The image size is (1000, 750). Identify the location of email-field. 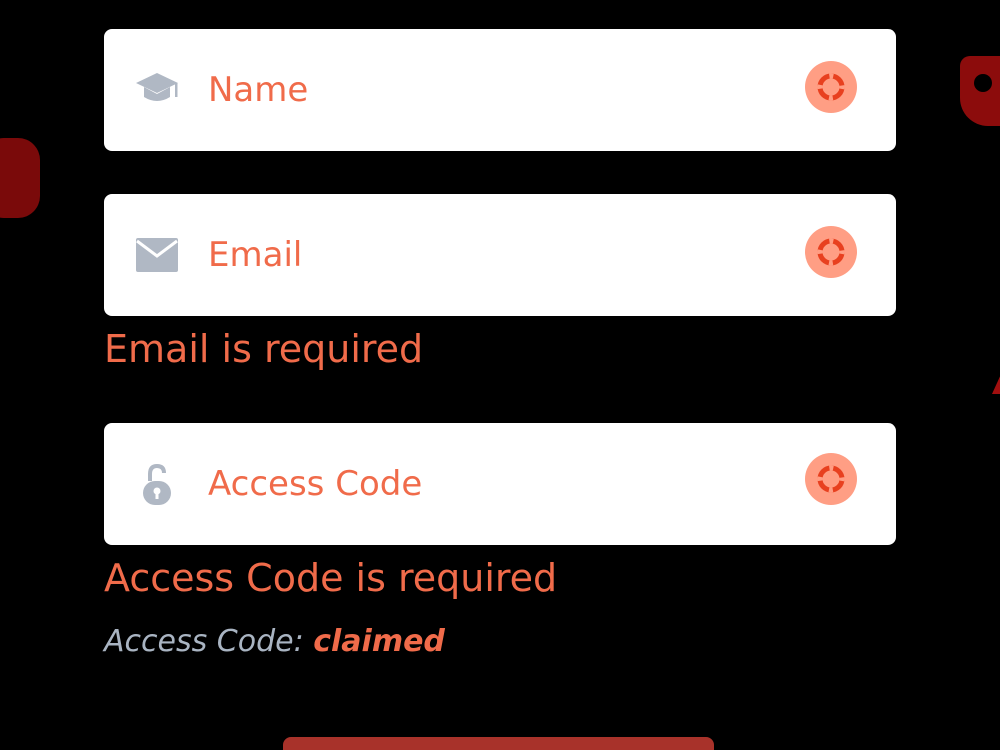
(500, 255).